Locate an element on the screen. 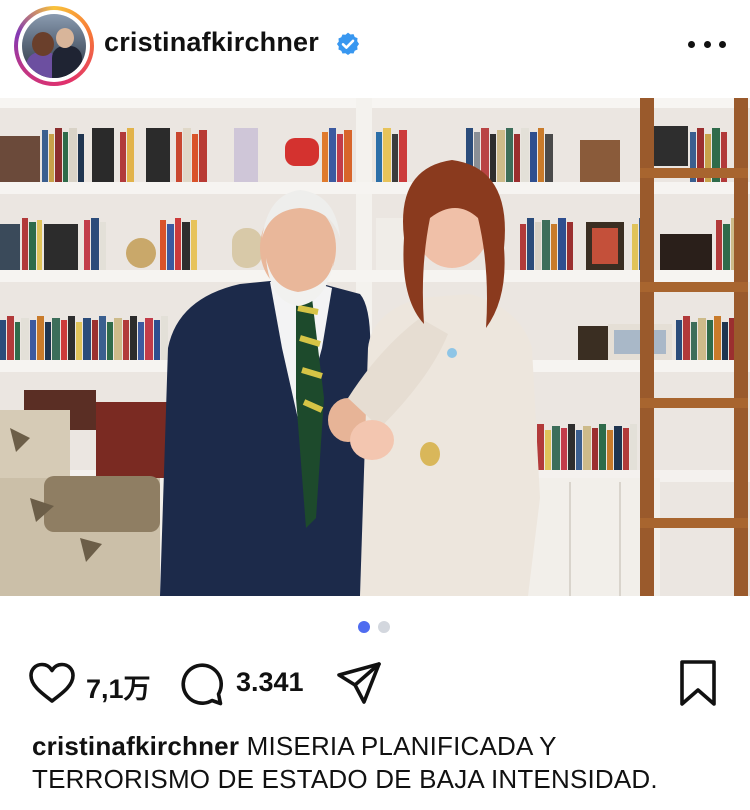 This screenshot has width=750, height=810. carousel-indicator is located at coordinates (375, 628).